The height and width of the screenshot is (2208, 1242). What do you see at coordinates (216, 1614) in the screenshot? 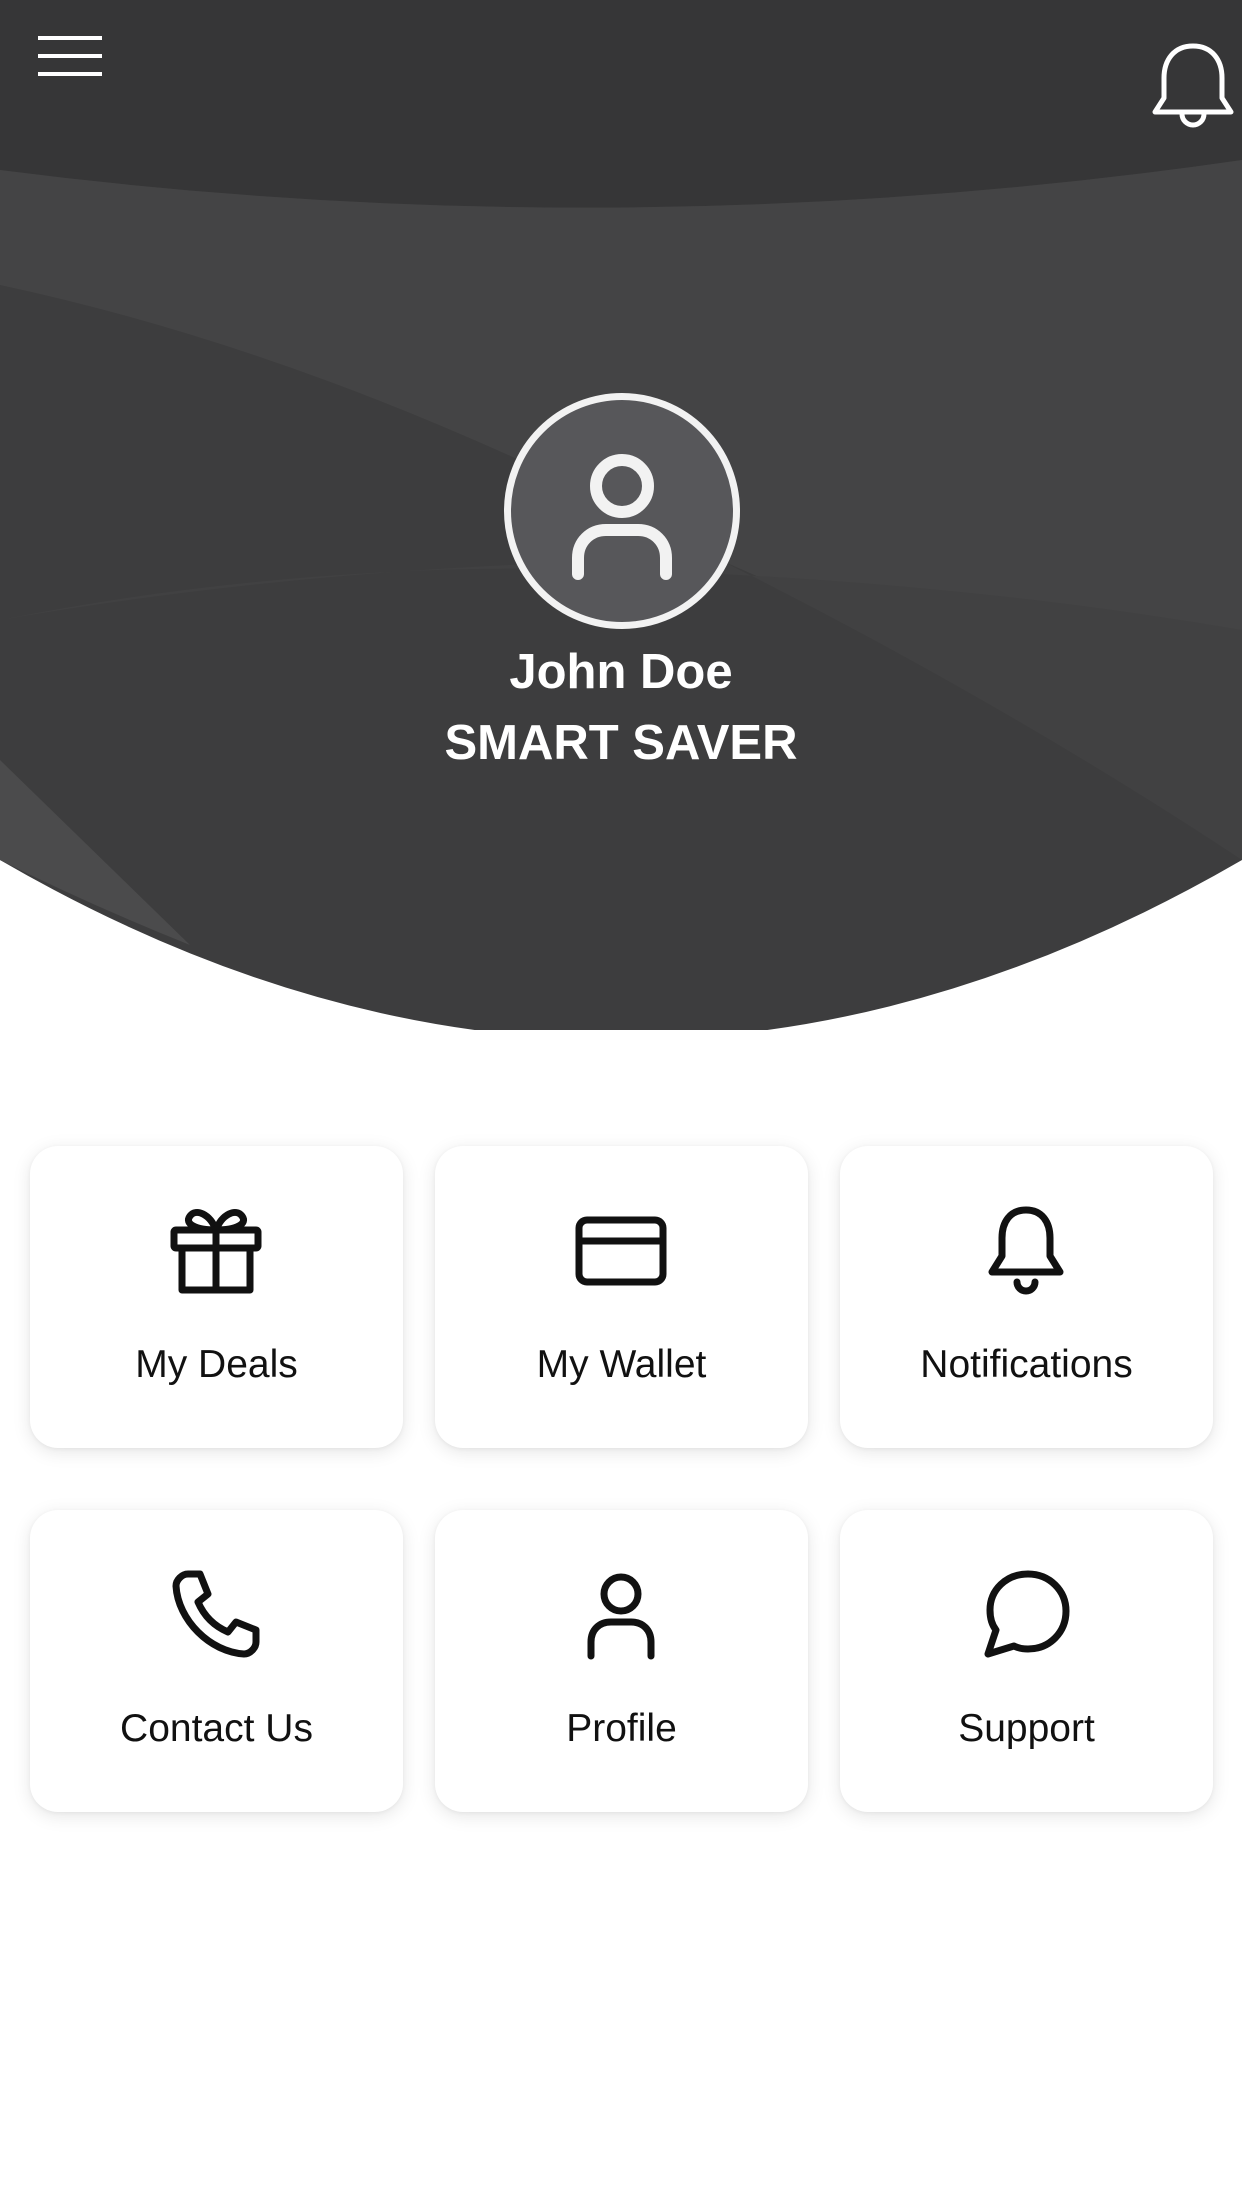
I see `phone-icon` at bounding box center [216, 1614].